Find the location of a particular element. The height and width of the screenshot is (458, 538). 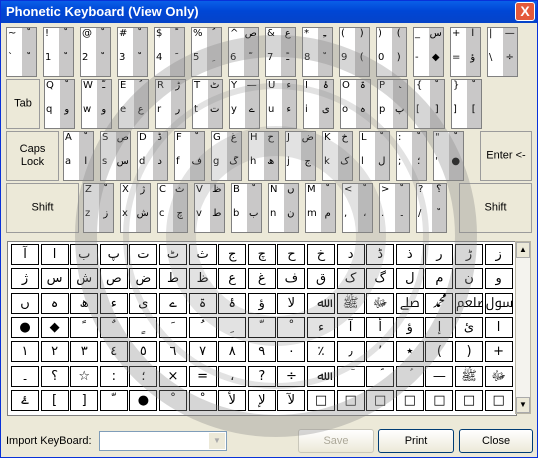

char-cell: ٭ is located at coordinates (409, 352).